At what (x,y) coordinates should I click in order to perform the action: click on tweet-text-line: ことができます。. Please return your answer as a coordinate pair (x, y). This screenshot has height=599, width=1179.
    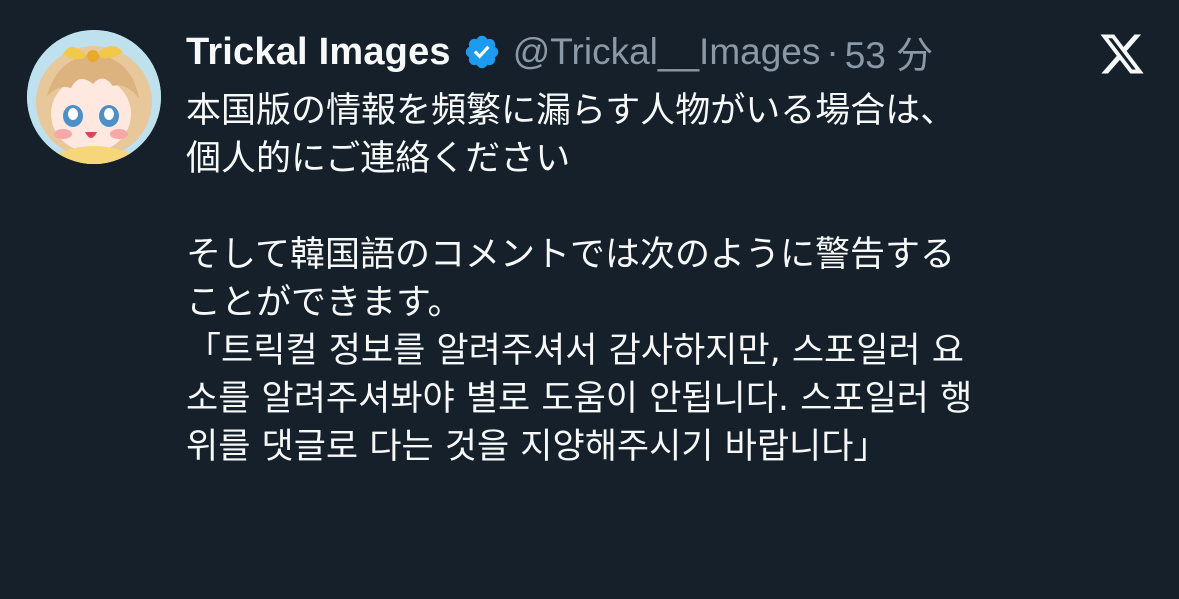
    Looking at the image, I should click on (324, 303).